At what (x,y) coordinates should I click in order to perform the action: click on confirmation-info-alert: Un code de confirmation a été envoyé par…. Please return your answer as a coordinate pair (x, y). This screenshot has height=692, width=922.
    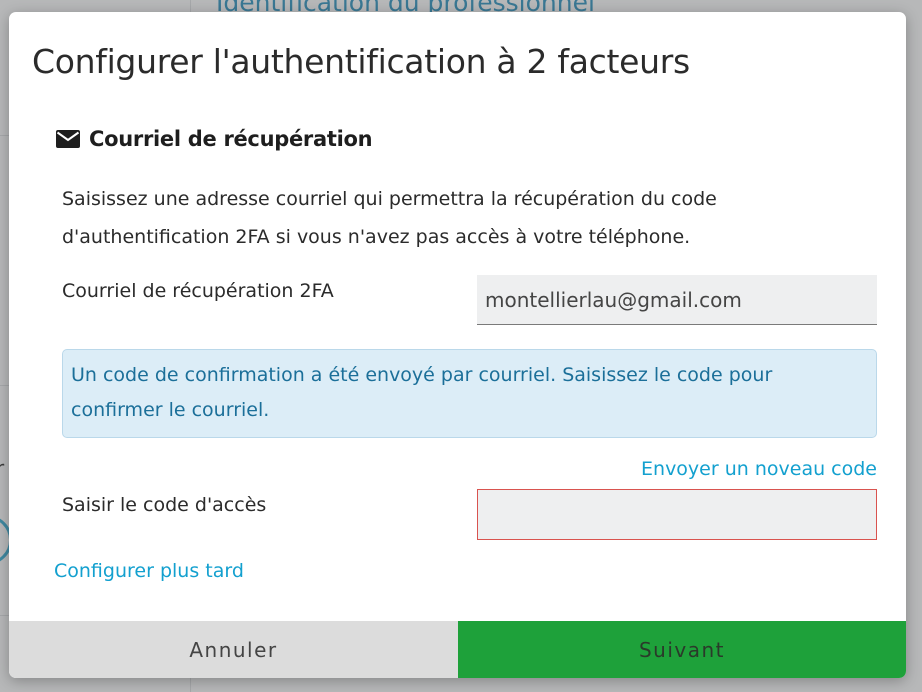
    Looking at the image, I should click on (469, 393).